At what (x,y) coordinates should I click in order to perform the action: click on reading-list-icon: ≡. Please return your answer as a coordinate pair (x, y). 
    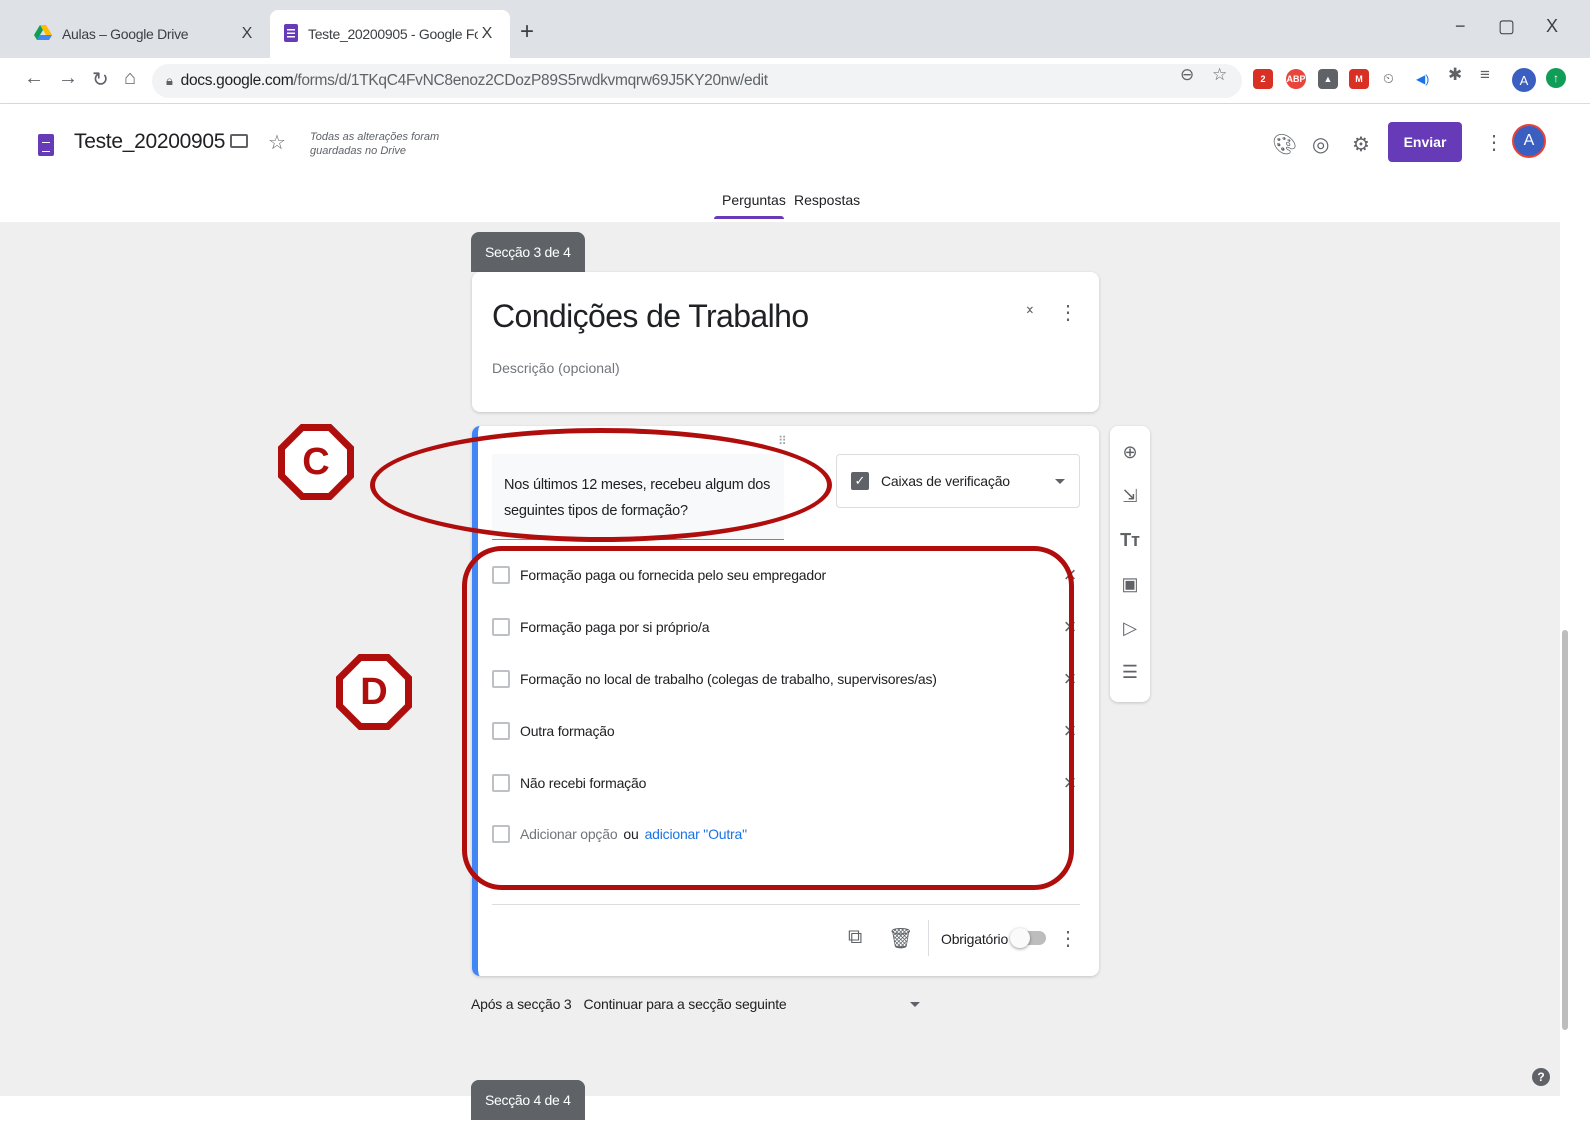
    Looking at the image, I should click on (1485, 75).